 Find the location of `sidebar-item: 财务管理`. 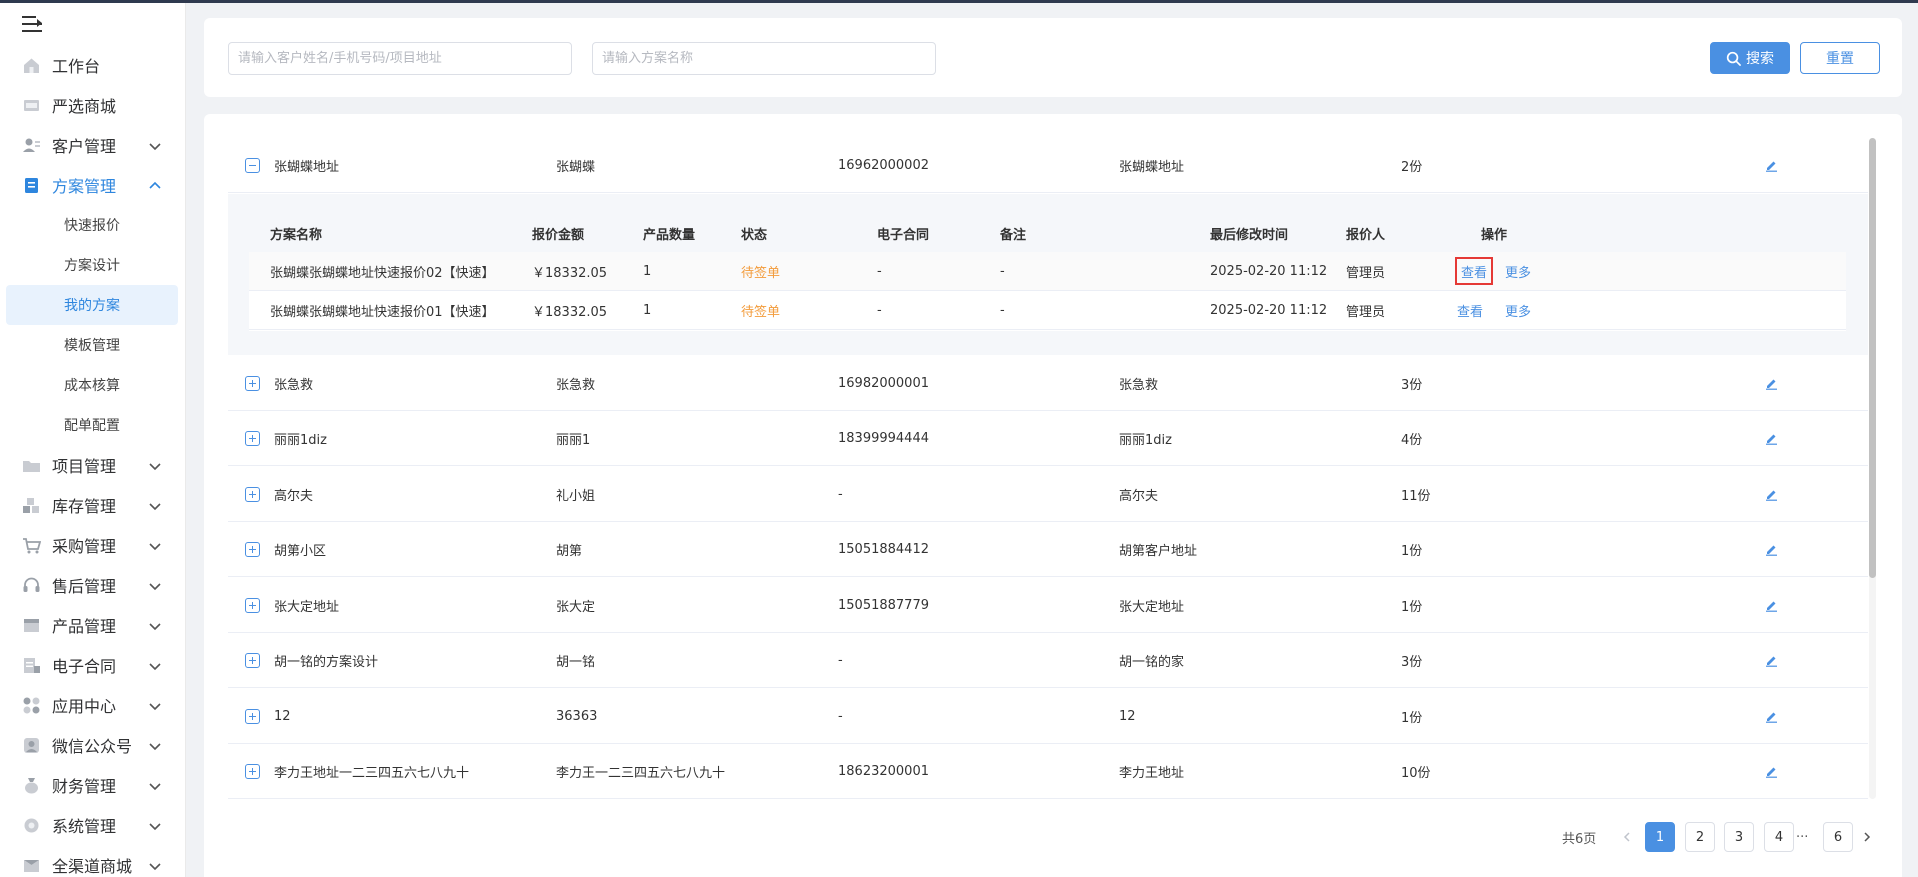

sidebar-item: 财务管理 is located at coordinates (92, 785).